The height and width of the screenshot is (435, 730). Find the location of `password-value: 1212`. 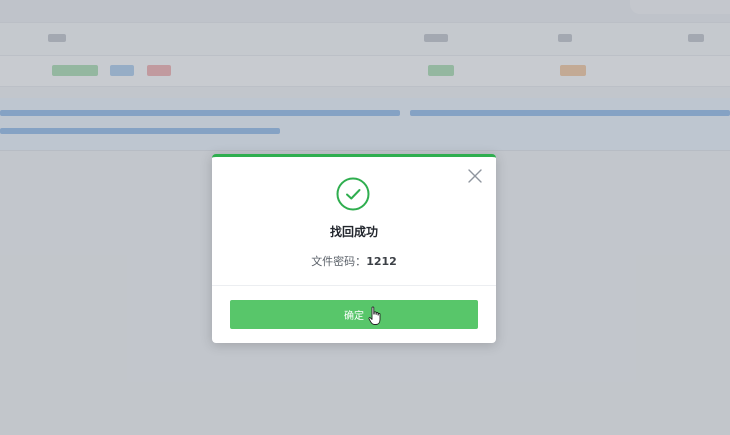

password-value: 1212 is located at coordinates (381, 261).